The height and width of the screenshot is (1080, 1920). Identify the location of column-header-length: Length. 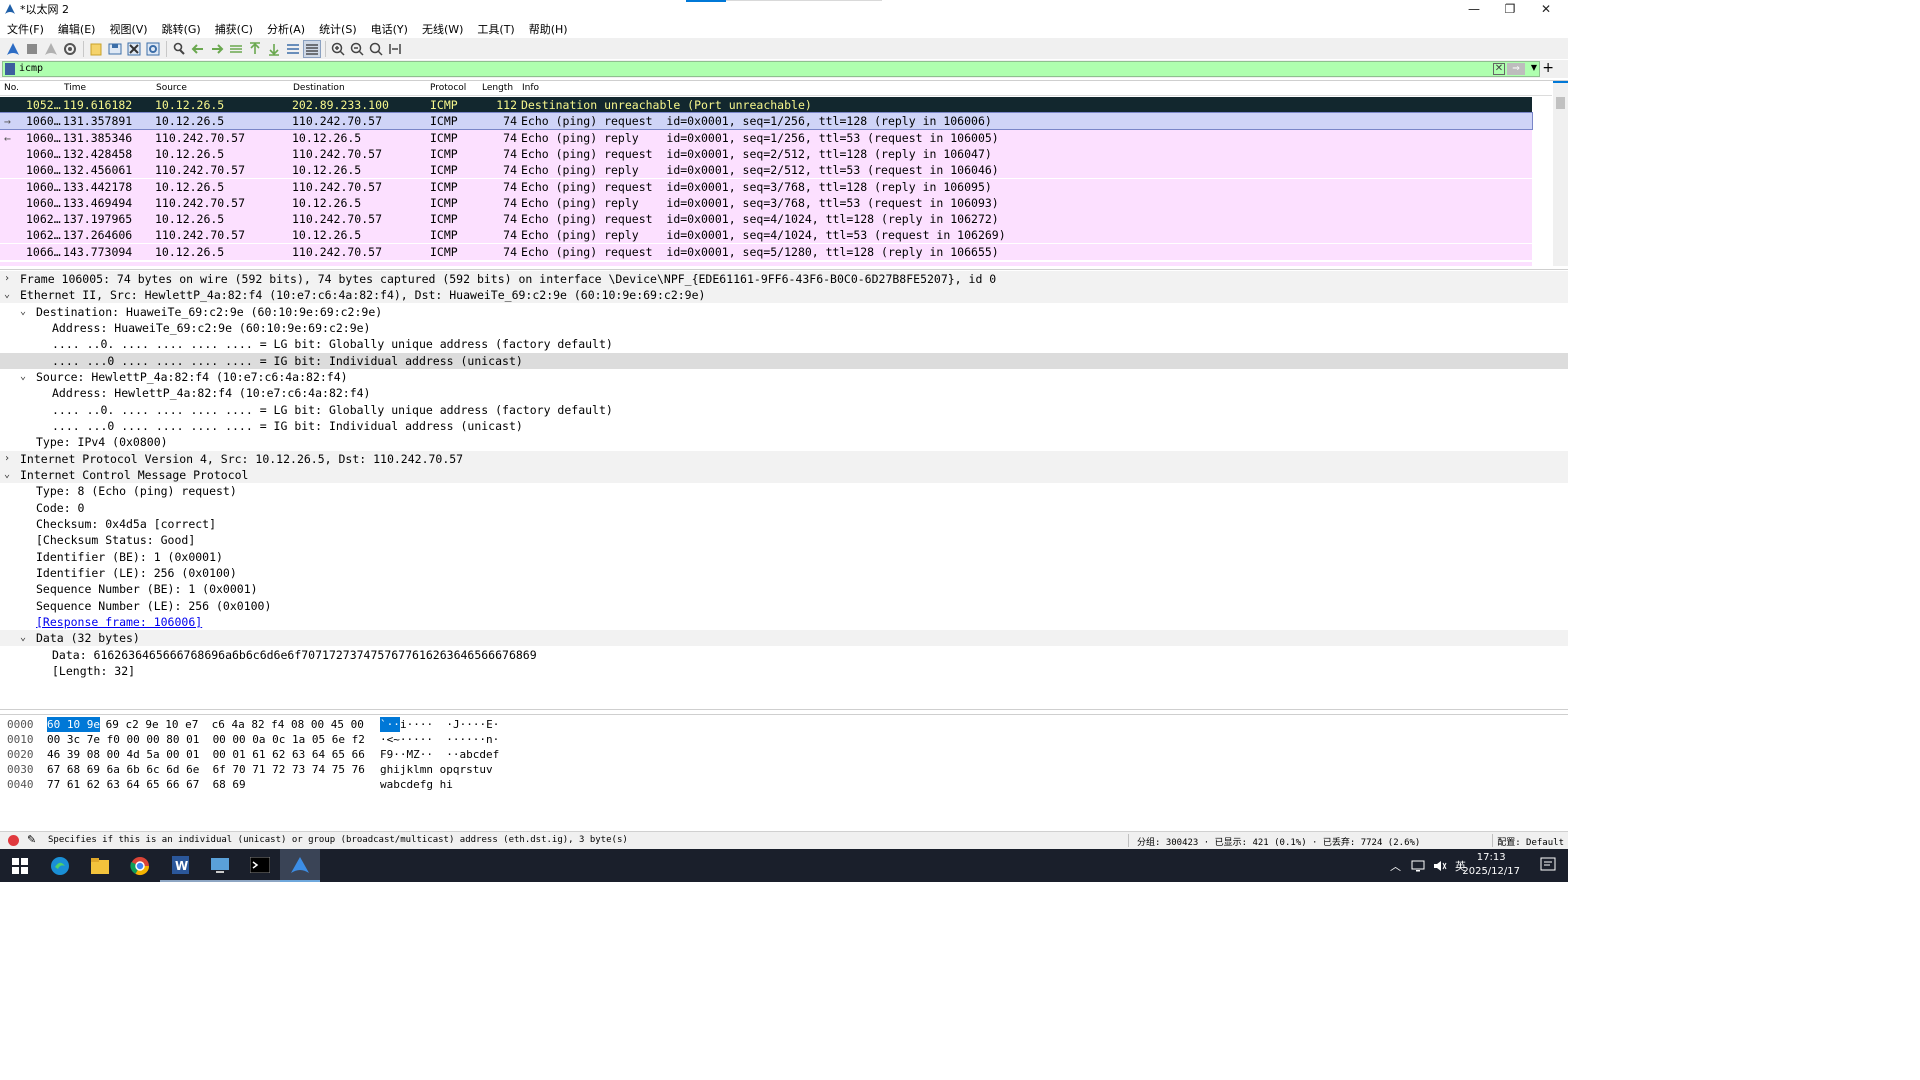
(497, 88).